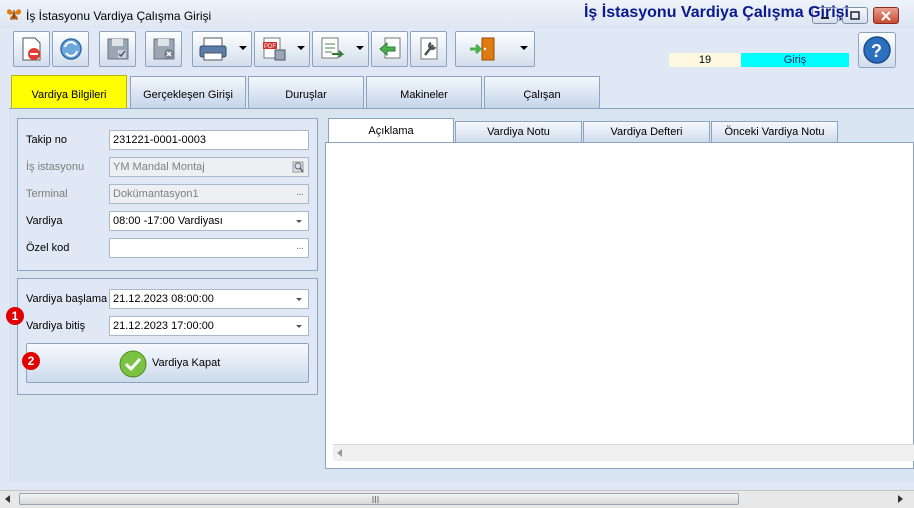 This screenshot has width=914, height=508. I want to click on terminal-label: Terminal, so click(47, 194).